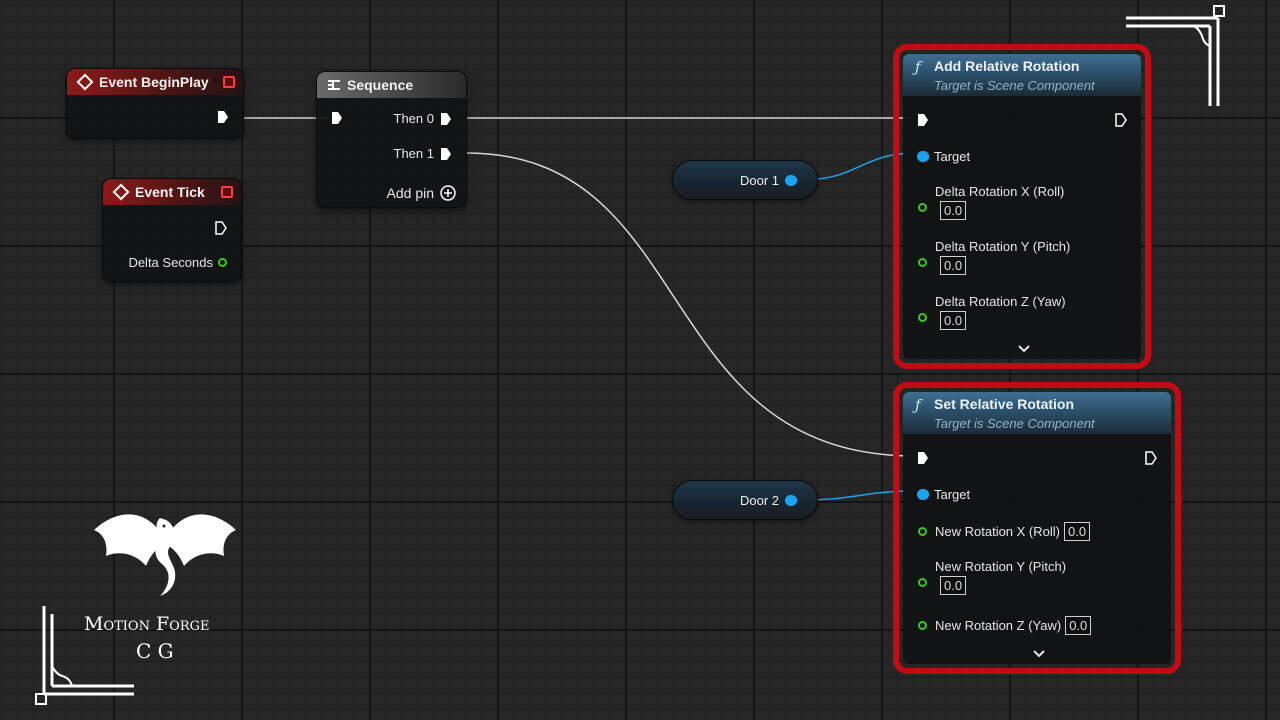  I want to click on new-rotation-x-input: 0.0, so click(1077, 531).